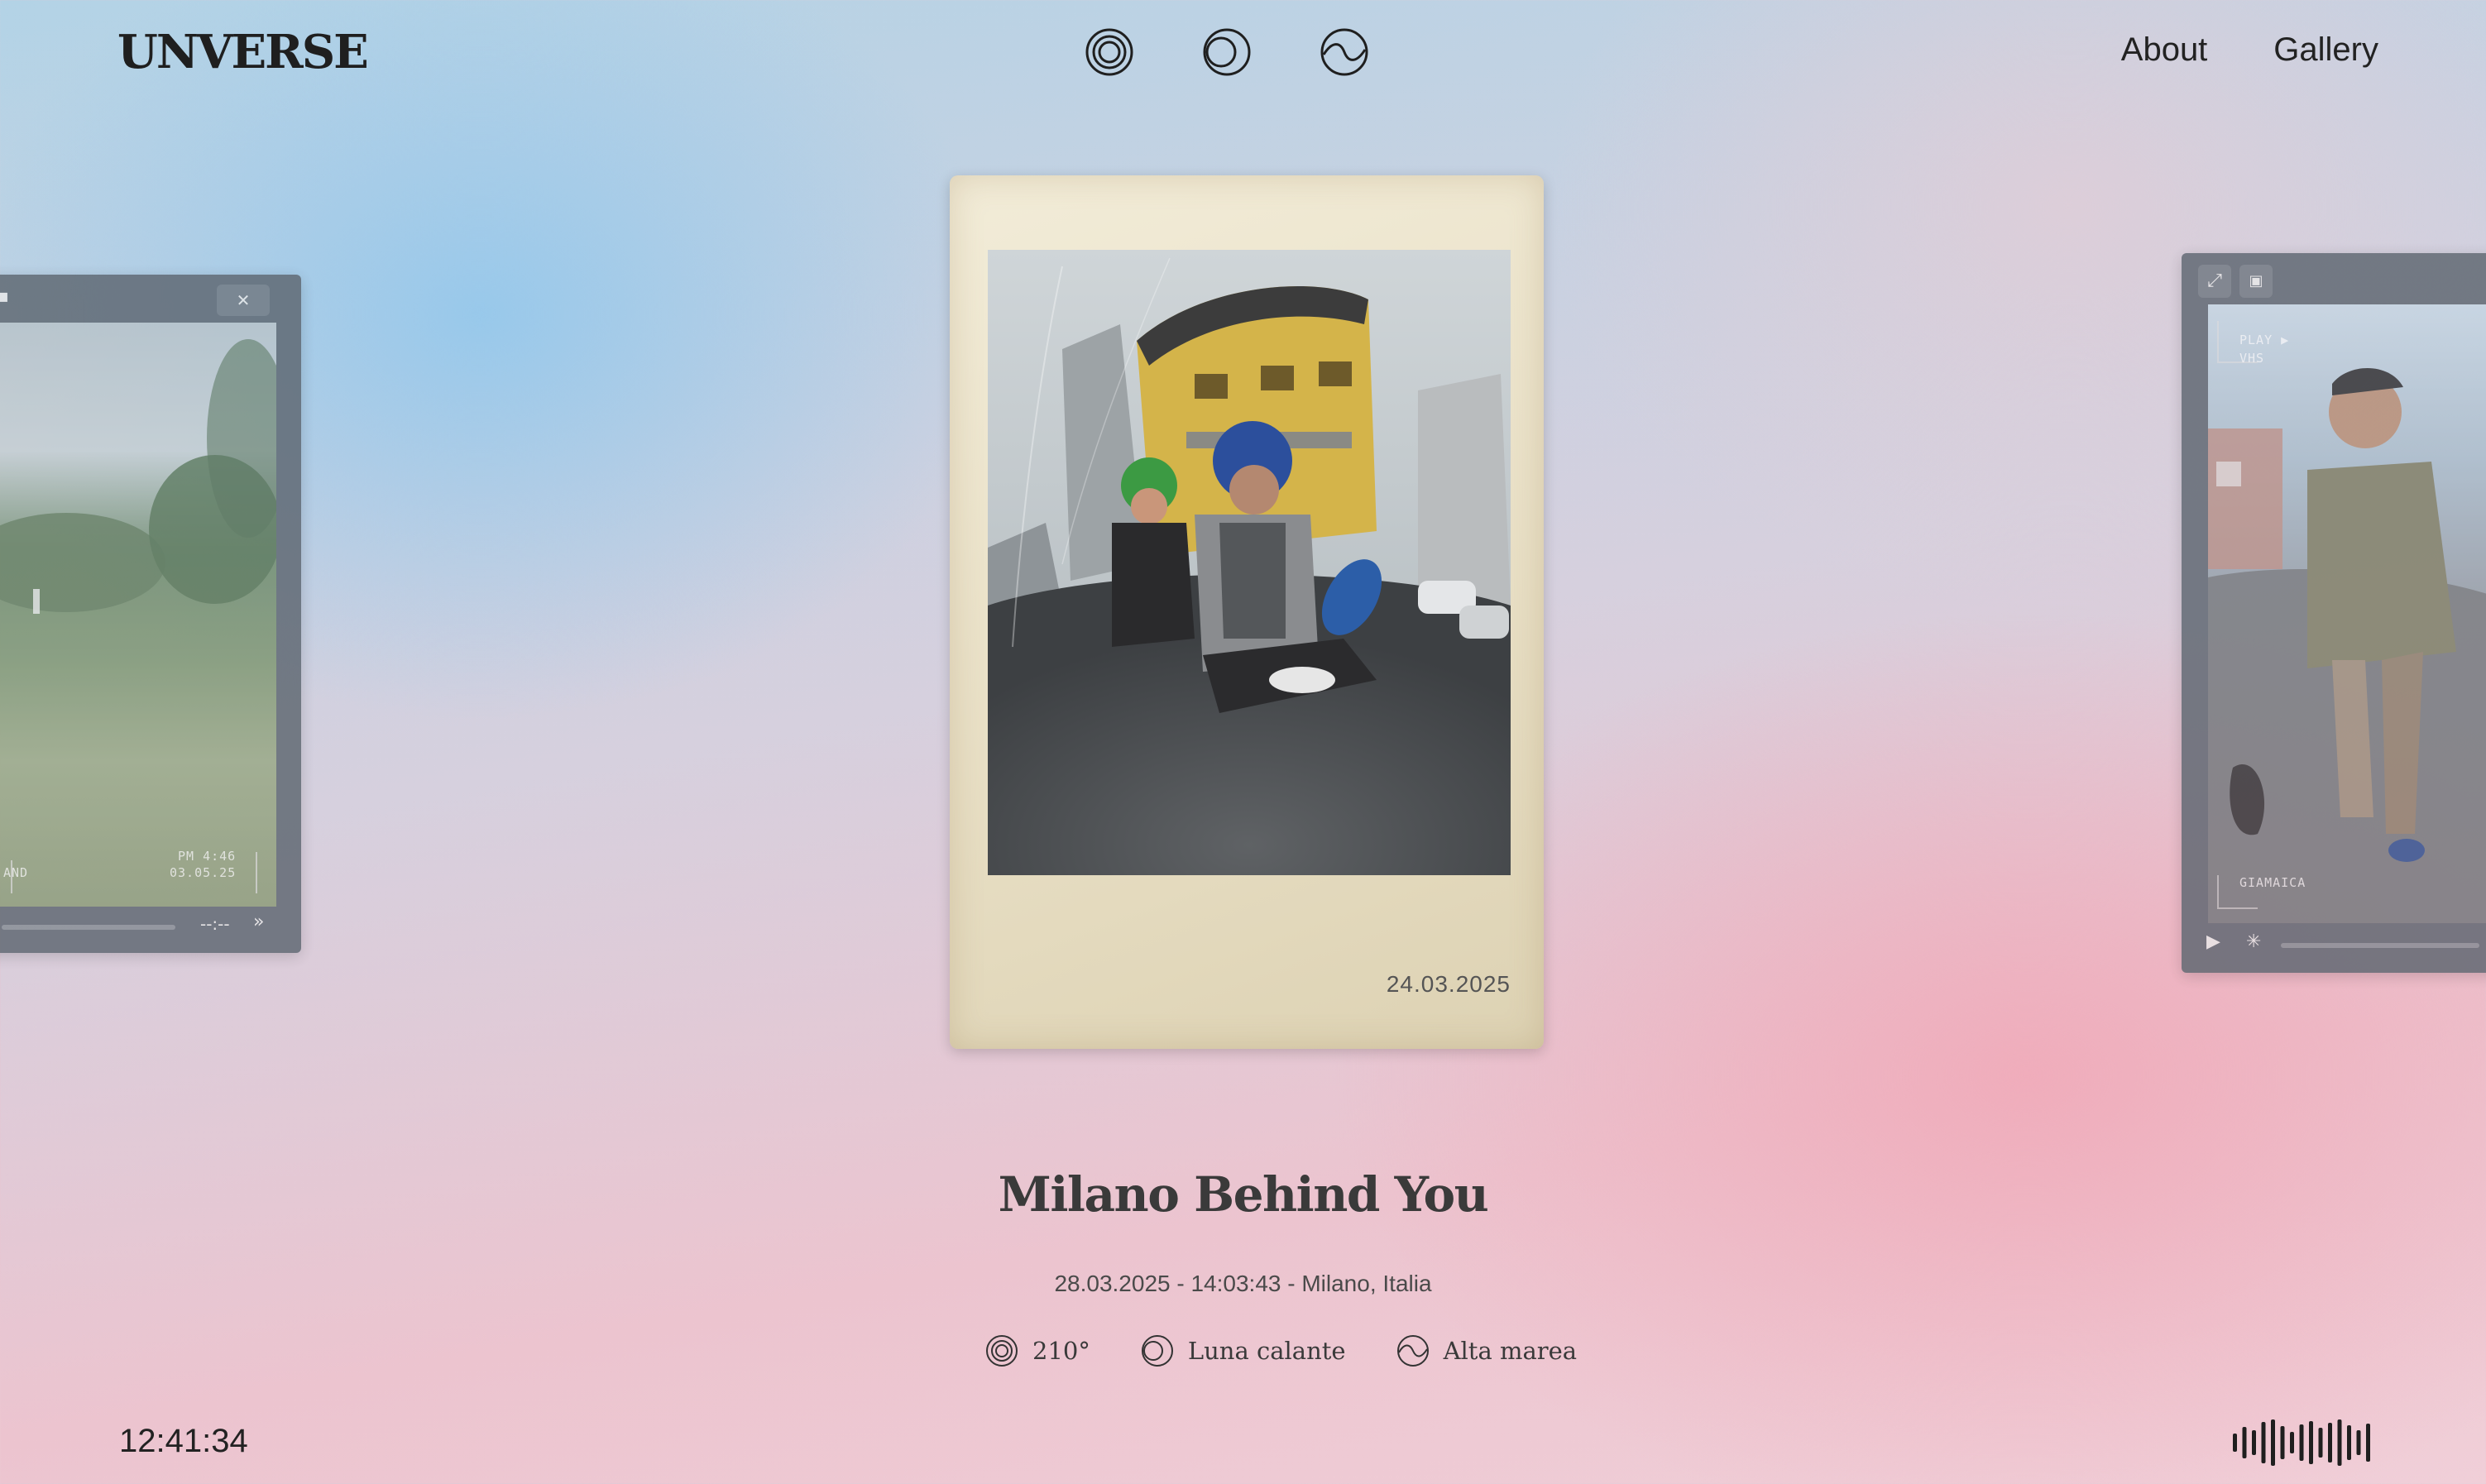 Image resolution: width=2486 pixels, height=1484 pixels. What do you see at coordinates (2256, 281) in the screenshot?
I see `pip-icon: ▣` at bounding box center [2256, 281].